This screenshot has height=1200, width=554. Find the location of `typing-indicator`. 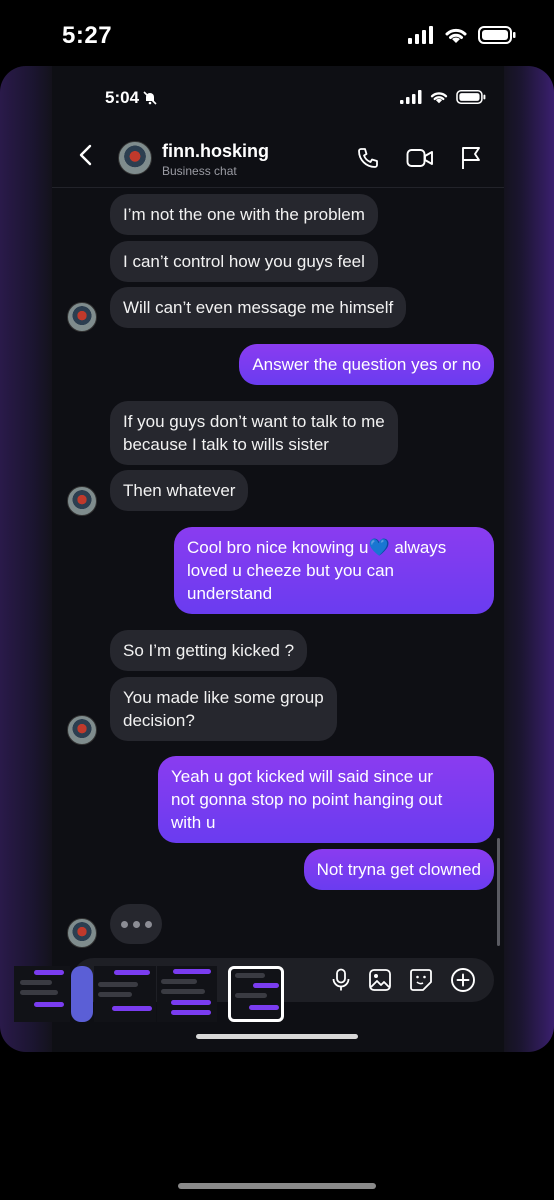

typing-indicator is located at coordinates (136, 924).